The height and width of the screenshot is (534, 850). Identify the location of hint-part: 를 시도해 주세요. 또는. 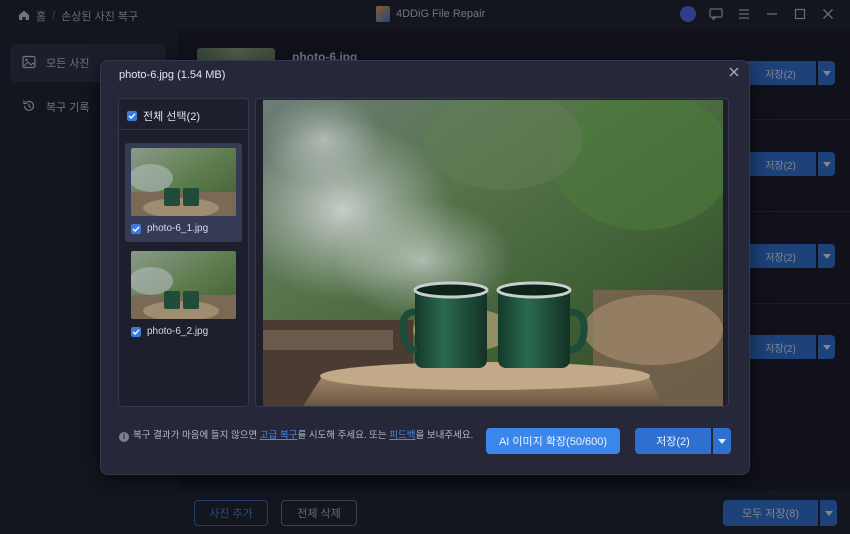
(343, 435).